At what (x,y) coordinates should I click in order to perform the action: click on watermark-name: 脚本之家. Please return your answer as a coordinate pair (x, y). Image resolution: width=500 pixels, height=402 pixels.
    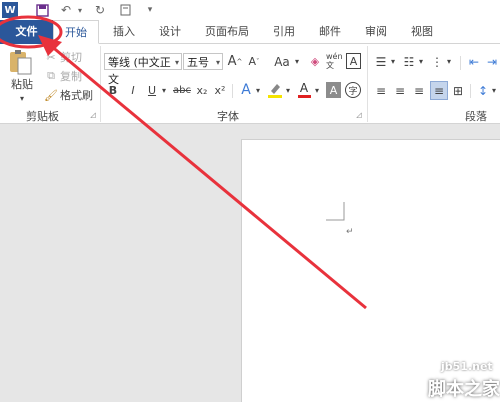
    Looking at the image, I should click on (464, 389).